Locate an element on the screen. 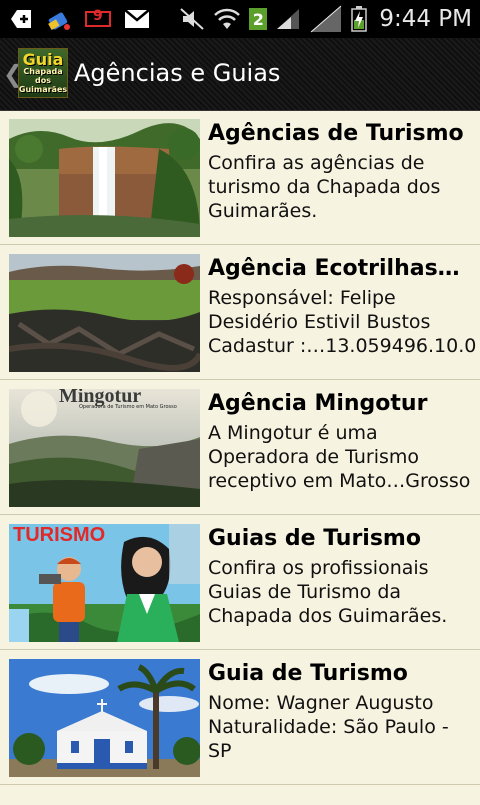  logo-text-main: Guia is located at coordinates (43, 59).